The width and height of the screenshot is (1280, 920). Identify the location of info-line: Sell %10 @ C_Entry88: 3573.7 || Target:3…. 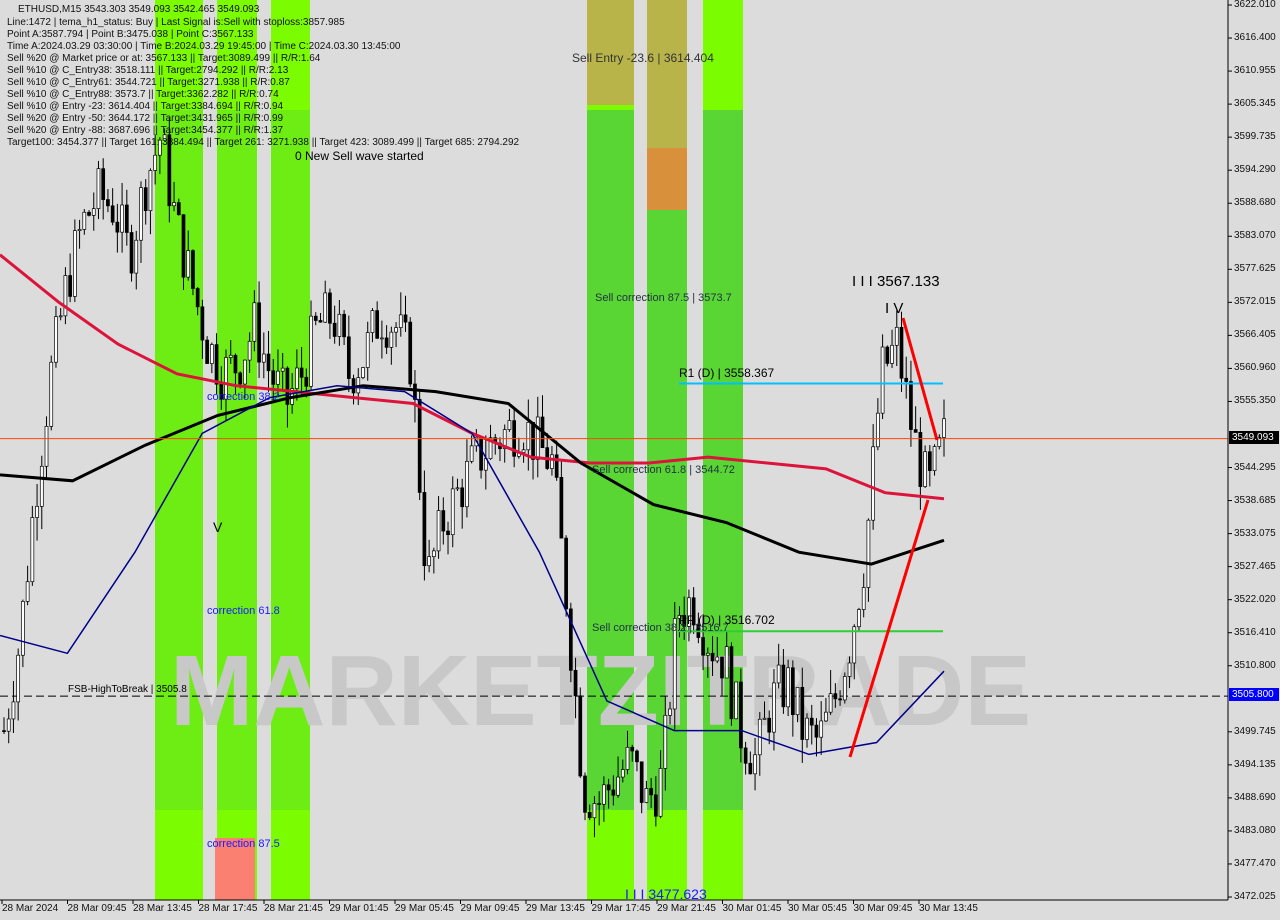
(143, 94).